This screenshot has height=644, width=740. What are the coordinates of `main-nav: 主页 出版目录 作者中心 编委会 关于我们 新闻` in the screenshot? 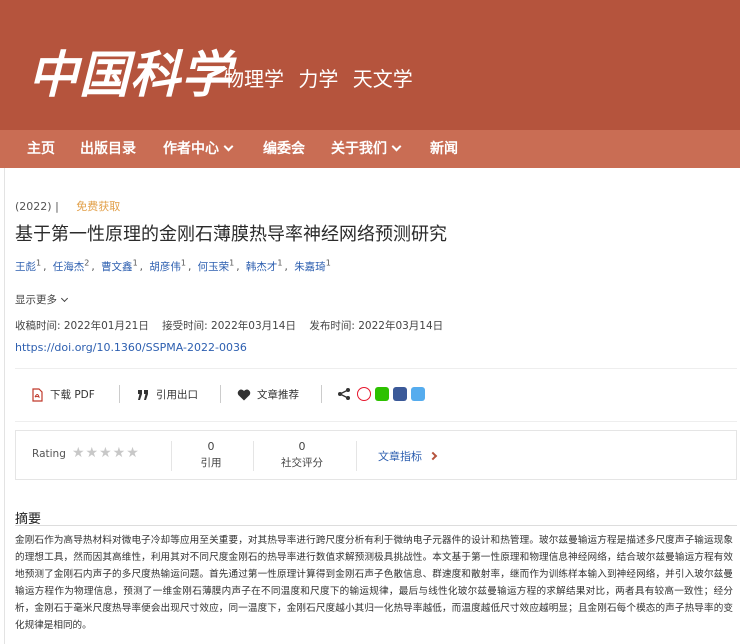 It's located at (370, 149).